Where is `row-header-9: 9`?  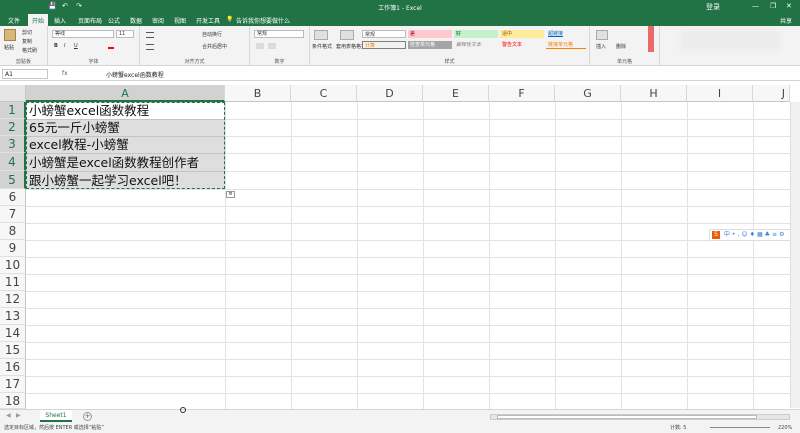 row-header-9: 9 is located at coordinates (13, 248).